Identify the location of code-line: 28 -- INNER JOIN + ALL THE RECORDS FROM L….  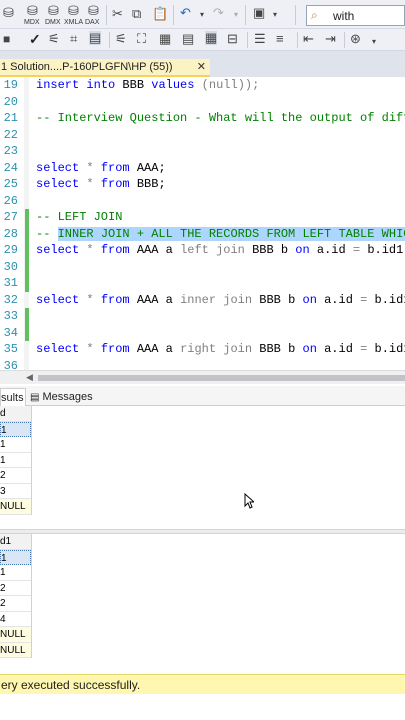
(202, 233).